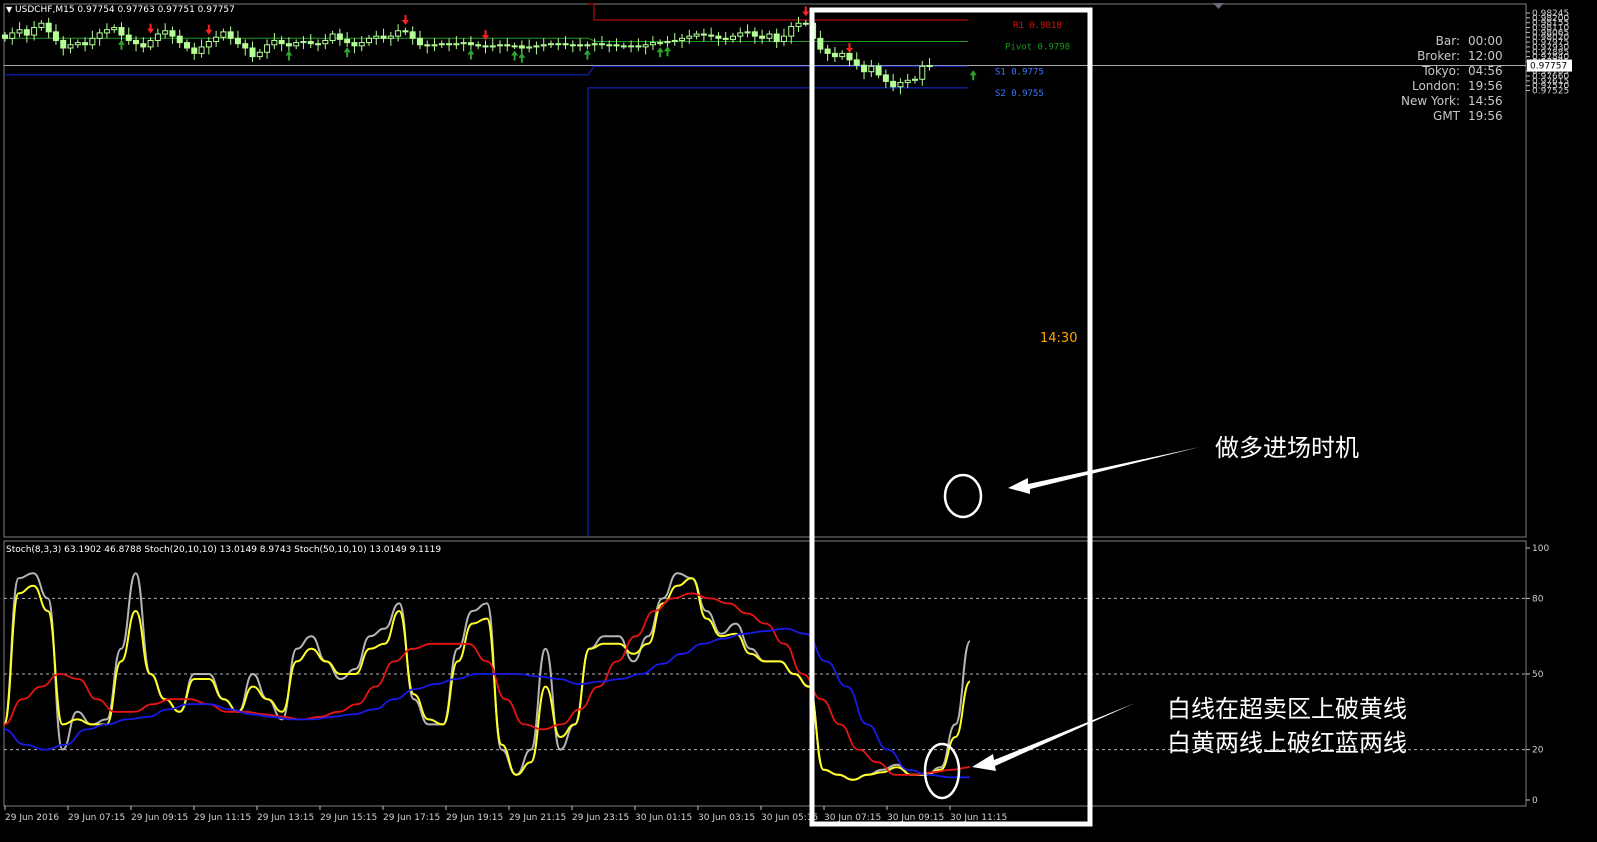 Image resolution: width=1597 pixels, height=842 pixels. I want to click on clock-value: 12:00, so click(1485, 56).